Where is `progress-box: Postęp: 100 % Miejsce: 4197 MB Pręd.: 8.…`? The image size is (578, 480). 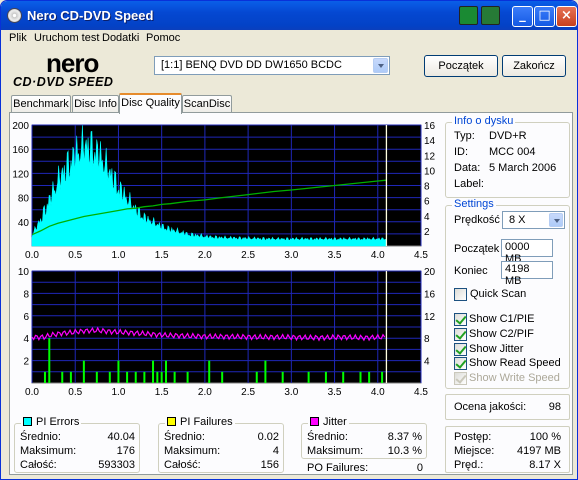
progress-box: Postęp: 100 % Miejsce: 4197 MB Pręd.: 8.… is located at coordinates (507, 449).